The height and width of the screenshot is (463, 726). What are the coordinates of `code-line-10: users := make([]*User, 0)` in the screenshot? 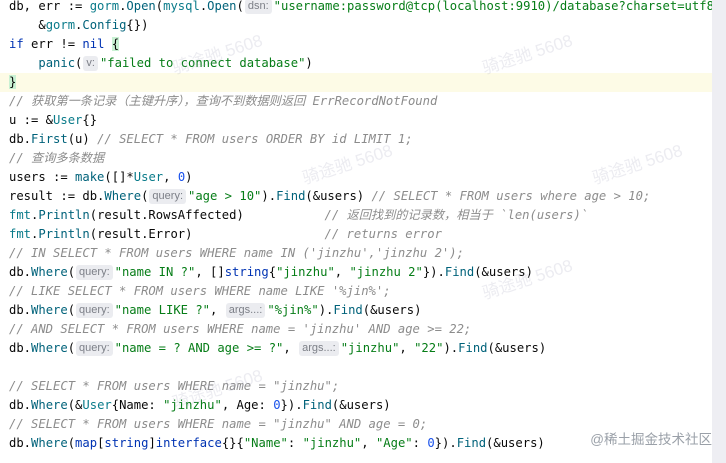 It's located at (101, 177).